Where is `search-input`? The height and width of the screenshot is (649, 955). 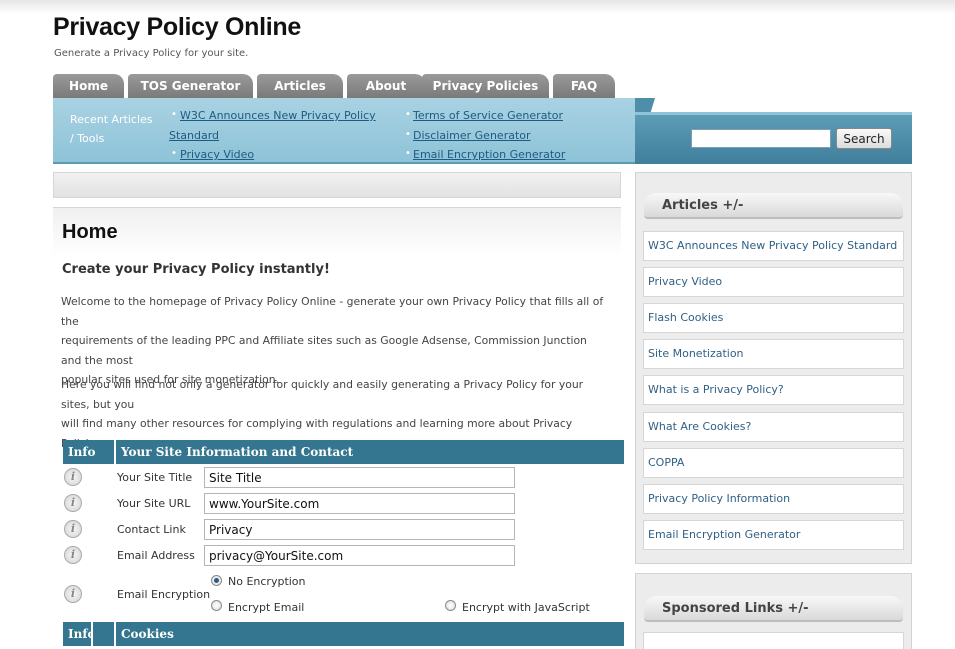 search-input is located at coordinates (761, 138).